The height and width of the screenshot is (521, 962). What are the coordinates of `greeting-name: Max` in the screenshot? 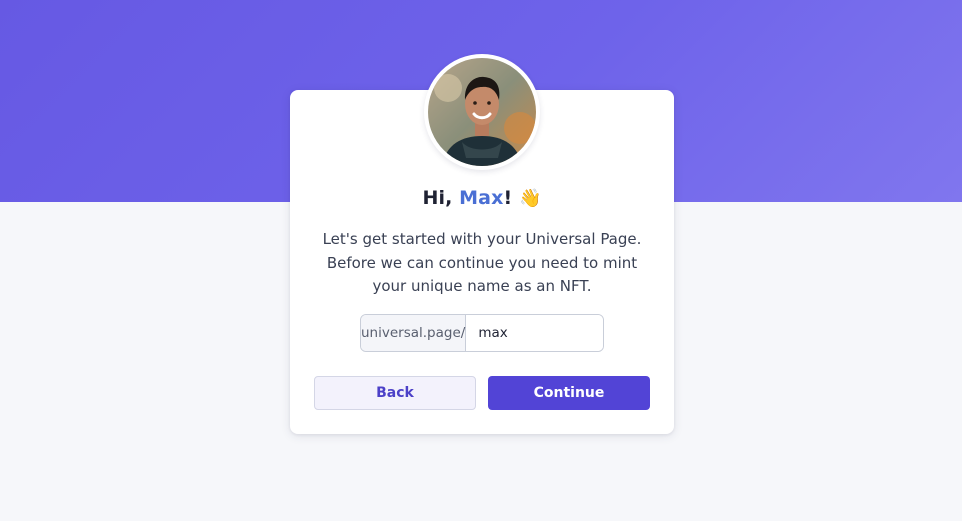 It's located at (481, 198).